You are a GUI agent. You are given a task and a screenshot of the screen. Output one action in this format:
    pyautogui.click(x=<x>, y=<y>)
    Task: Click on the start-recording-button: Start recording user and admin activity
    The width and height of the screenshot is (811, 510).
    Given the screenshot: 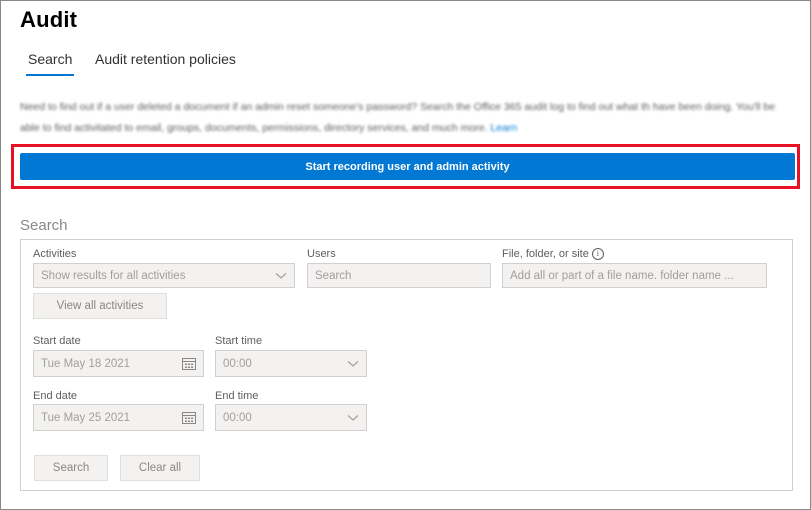 What is the action you would take?
    pyautogui.click(x=407, y=166)
    